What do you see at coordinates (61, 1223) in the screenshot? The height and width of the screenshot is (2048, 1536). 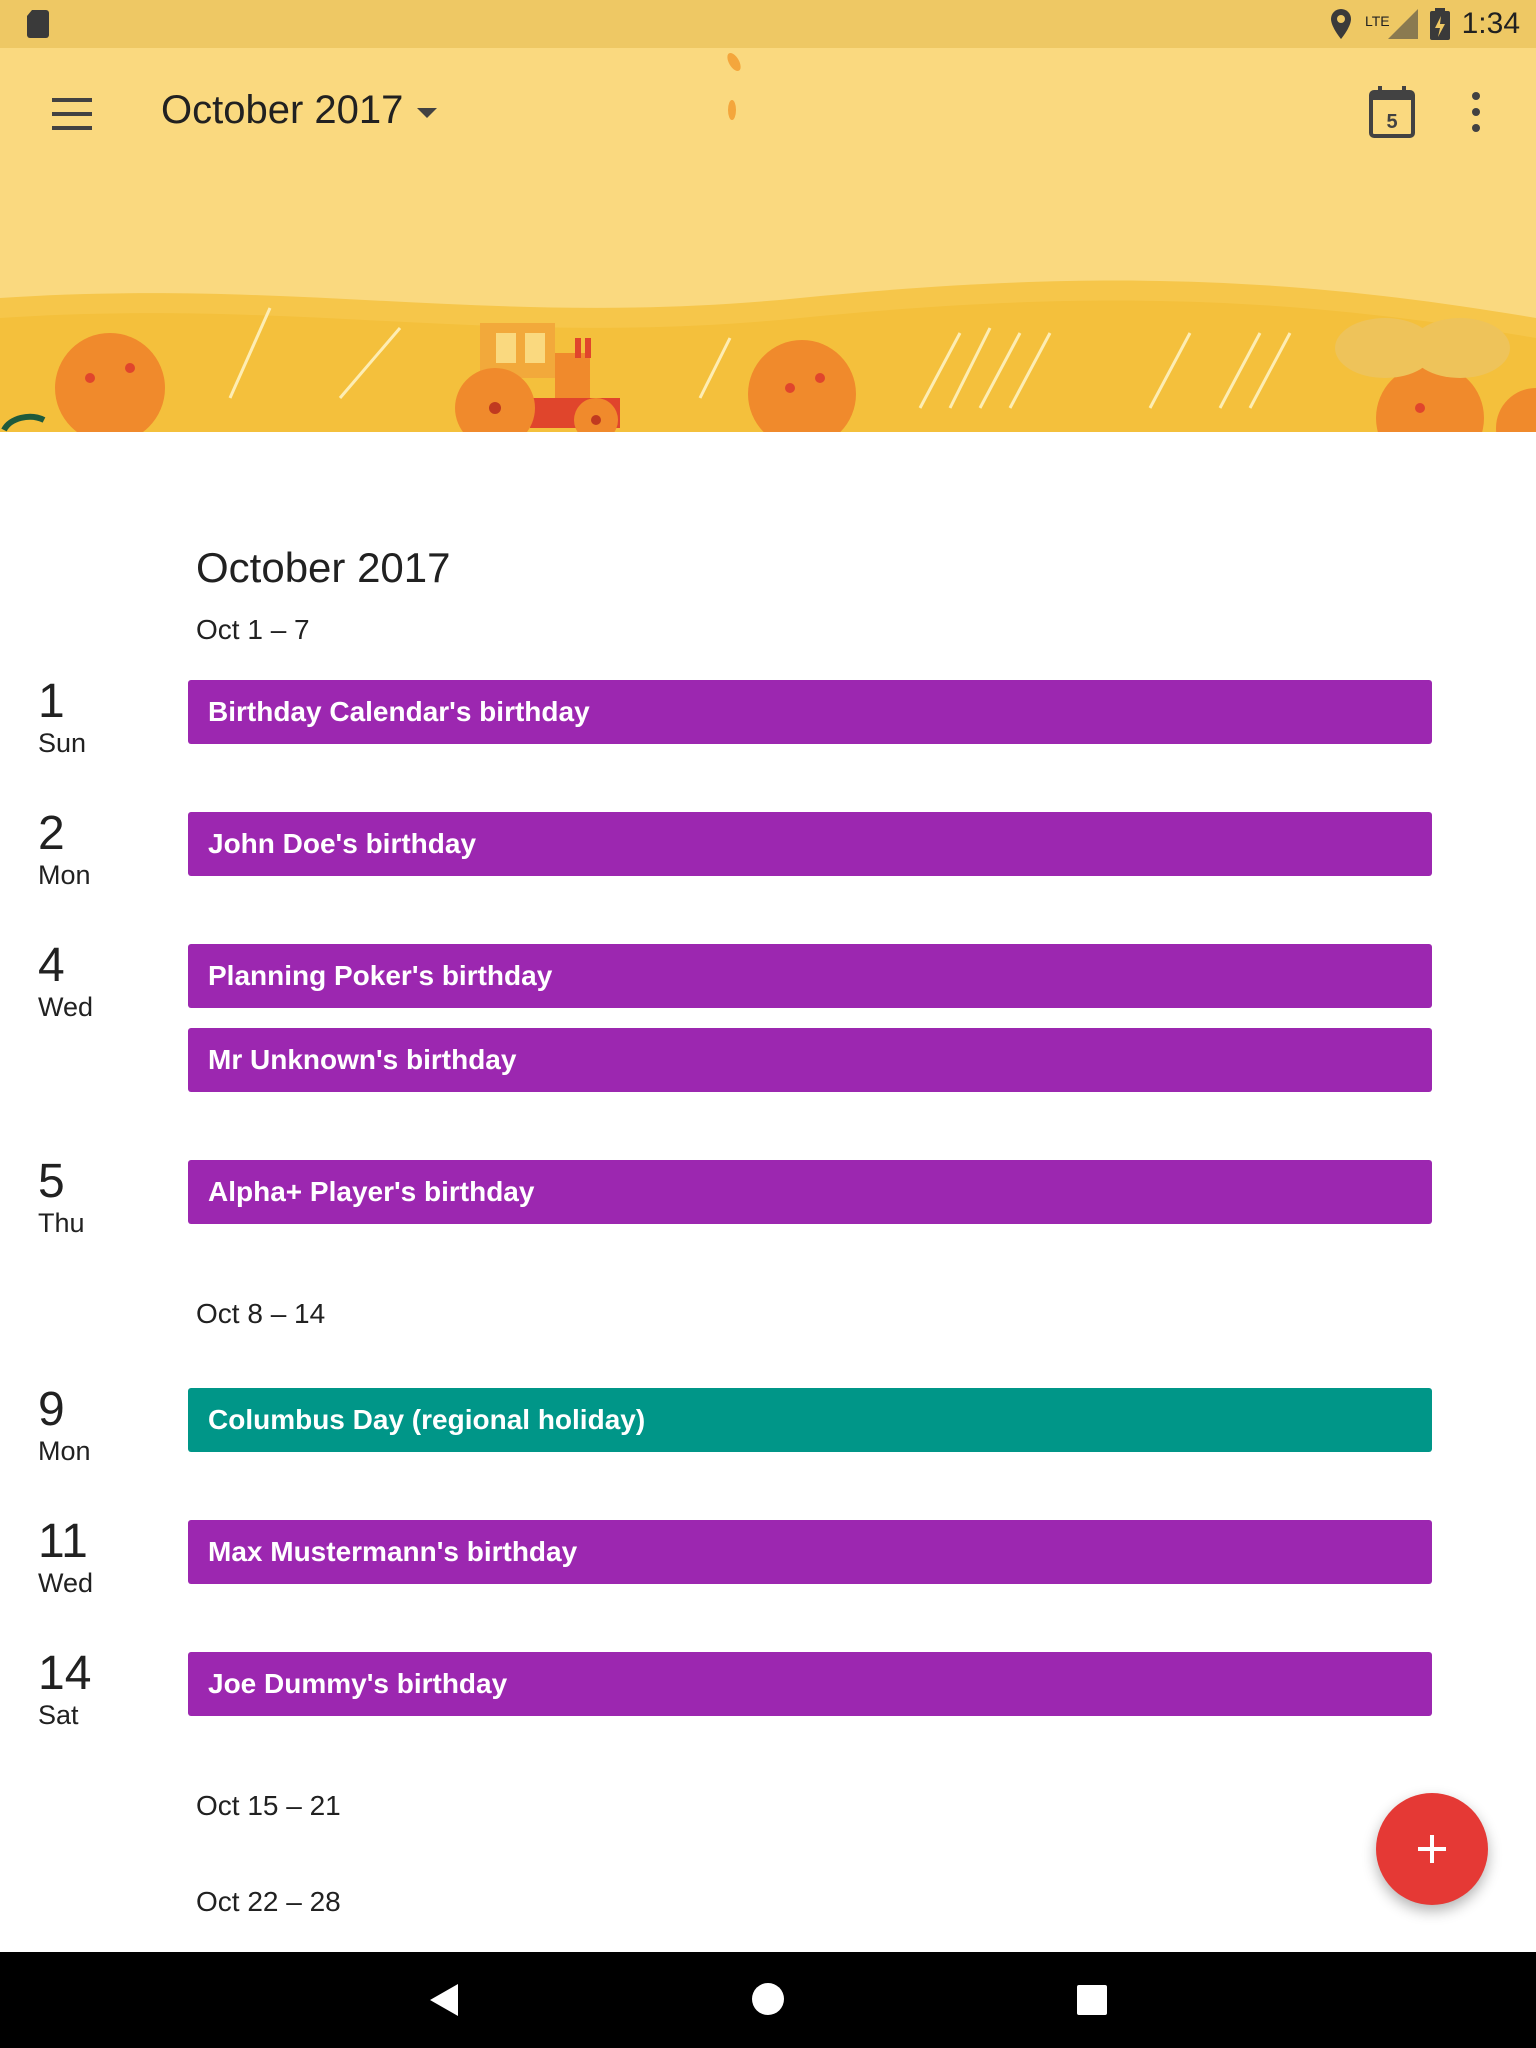 I see `day-name: Thu` at bounding box center [61, 1223].